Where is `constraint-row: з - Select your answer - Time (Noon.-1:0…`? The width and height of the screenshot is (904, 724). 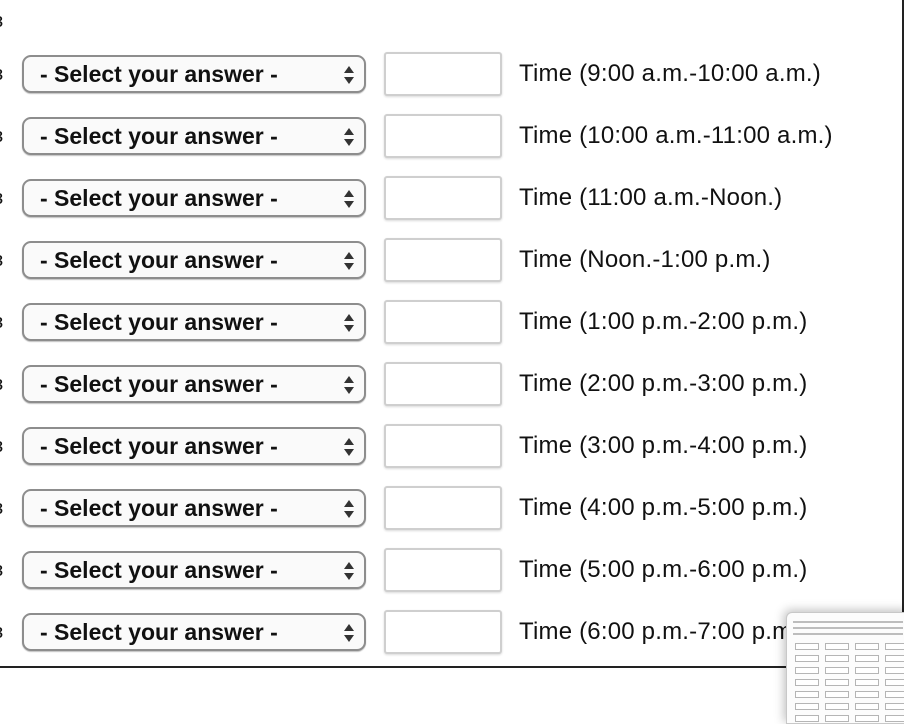
constraint-row: з - Select your answer - Time (Noon.-1:0… is located at coordinates (451, 262).